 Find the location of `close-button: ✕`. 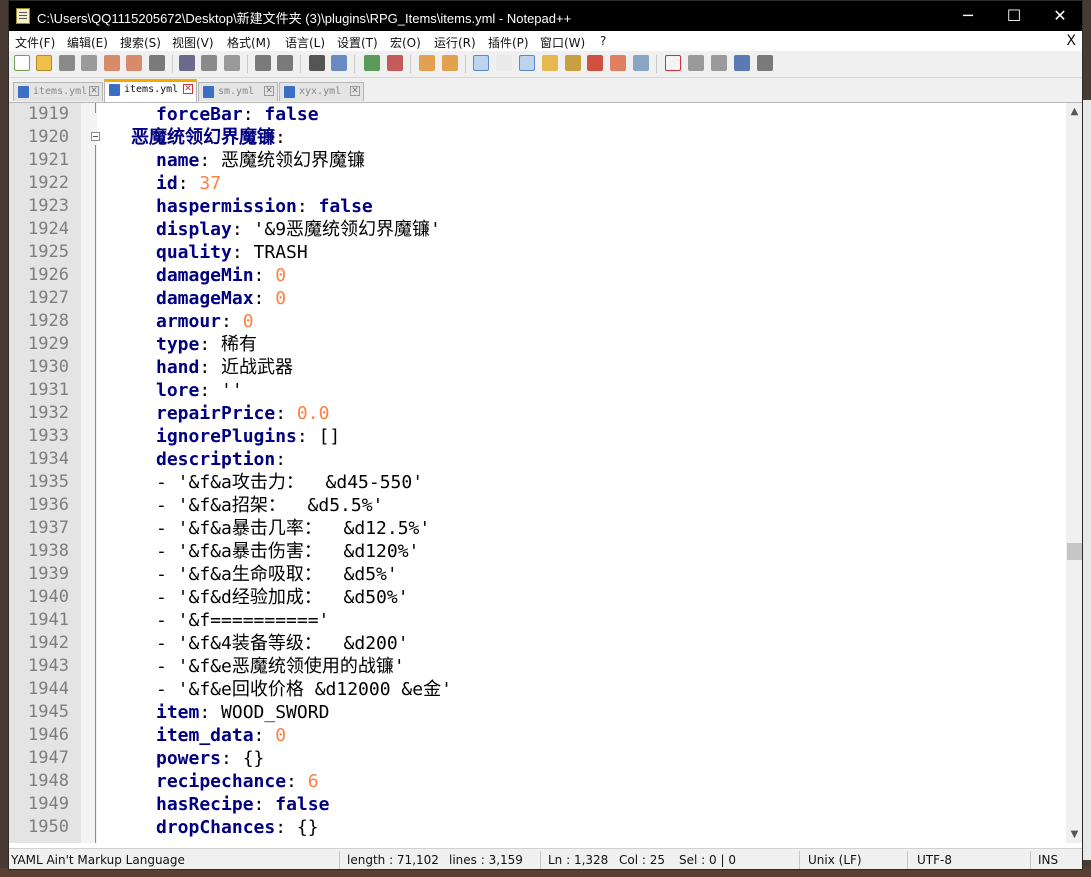

close-button: ✕ is located at coordinates (1059, 16).